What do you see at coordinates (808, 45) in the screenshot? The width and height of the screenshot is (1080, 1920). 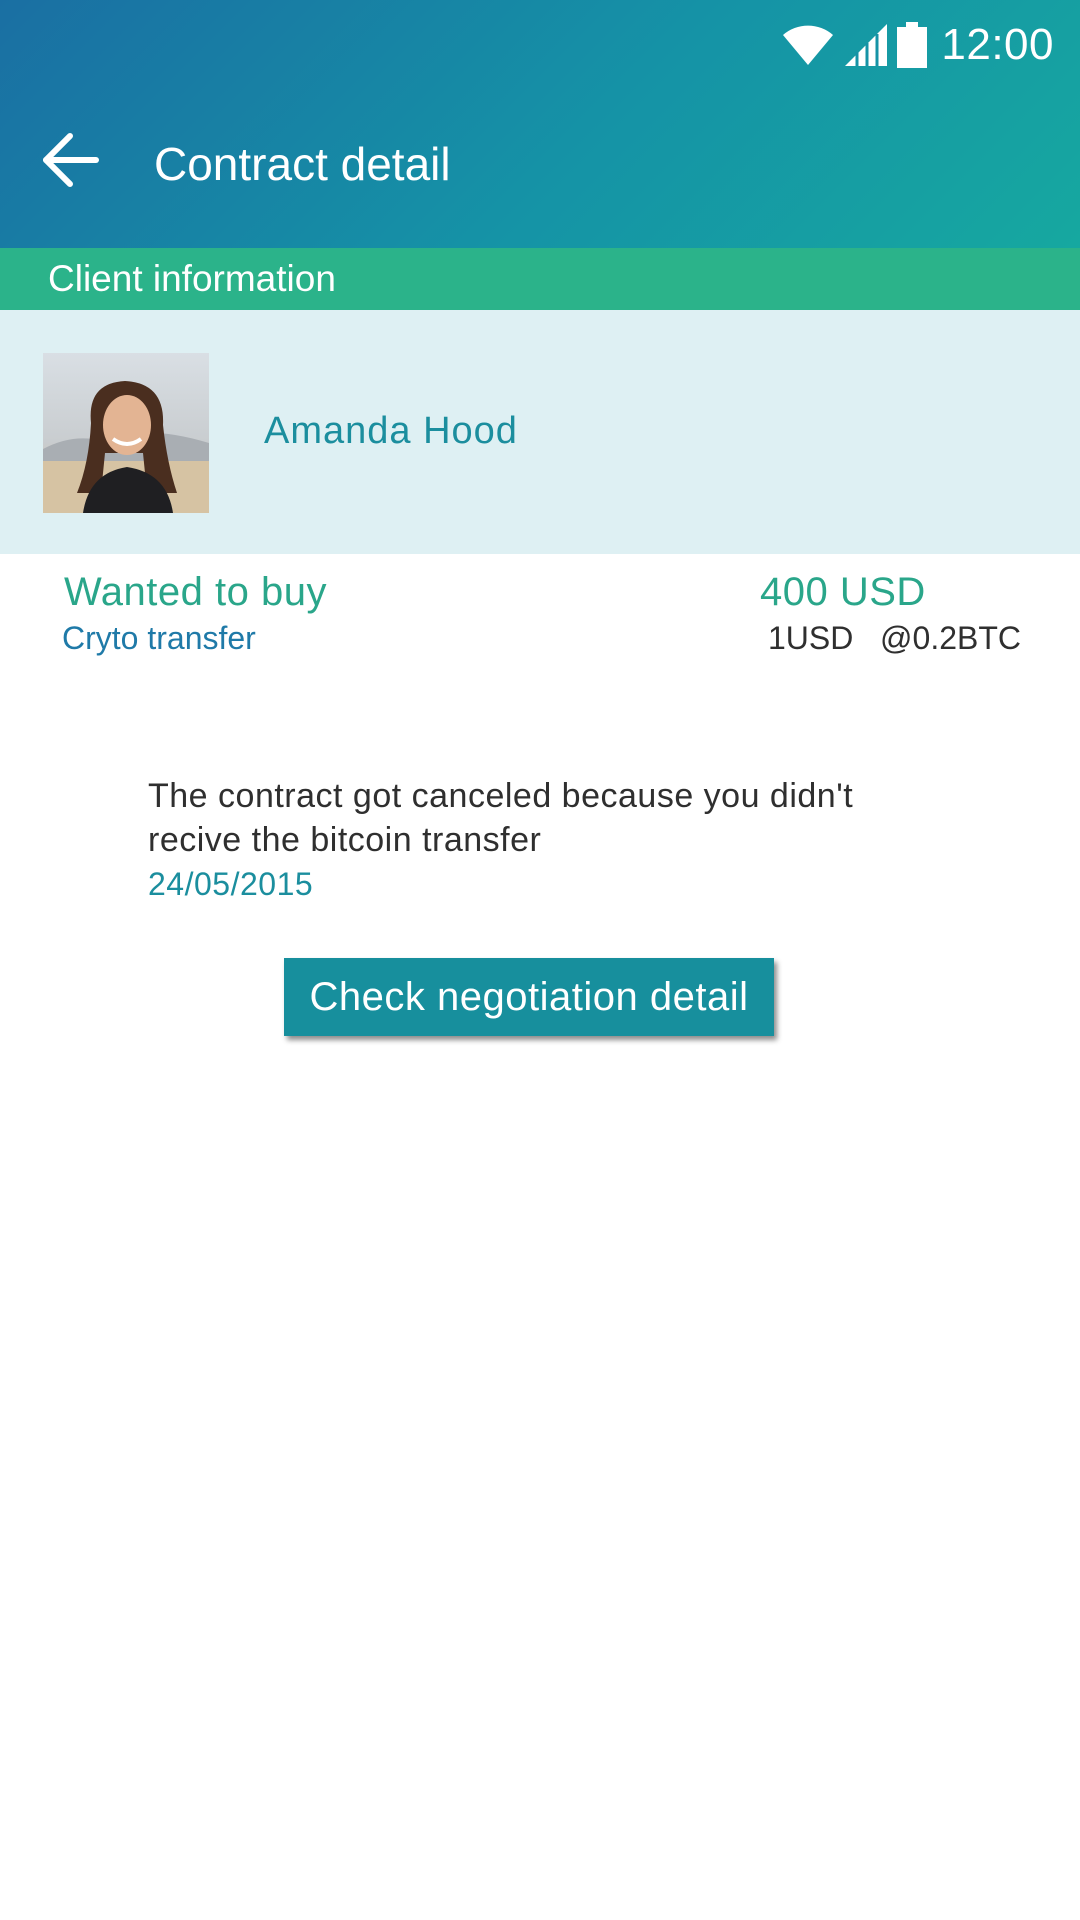 I see `wifi-icon` at bounding box center [808, 45].